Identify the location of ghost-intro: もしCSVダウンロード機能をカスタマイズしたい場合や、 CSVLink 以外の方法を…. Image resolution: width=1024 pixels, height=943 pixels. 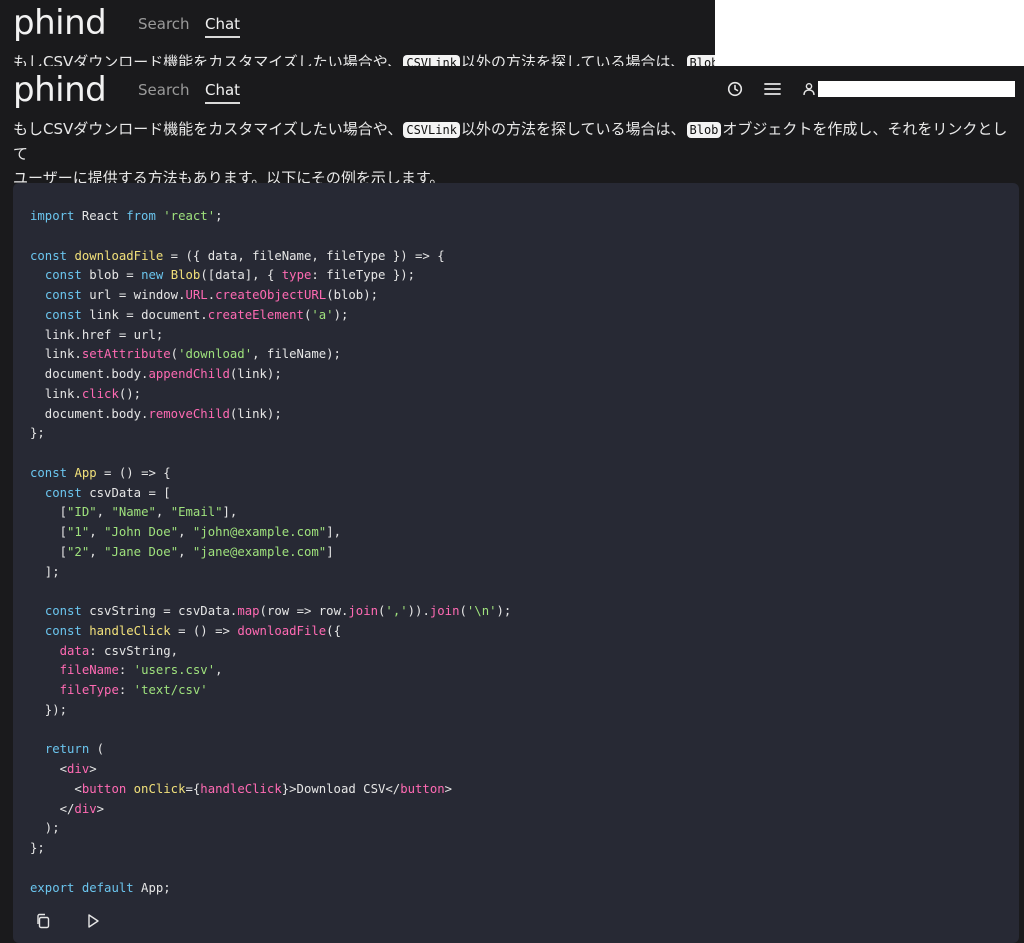
(364, 58).